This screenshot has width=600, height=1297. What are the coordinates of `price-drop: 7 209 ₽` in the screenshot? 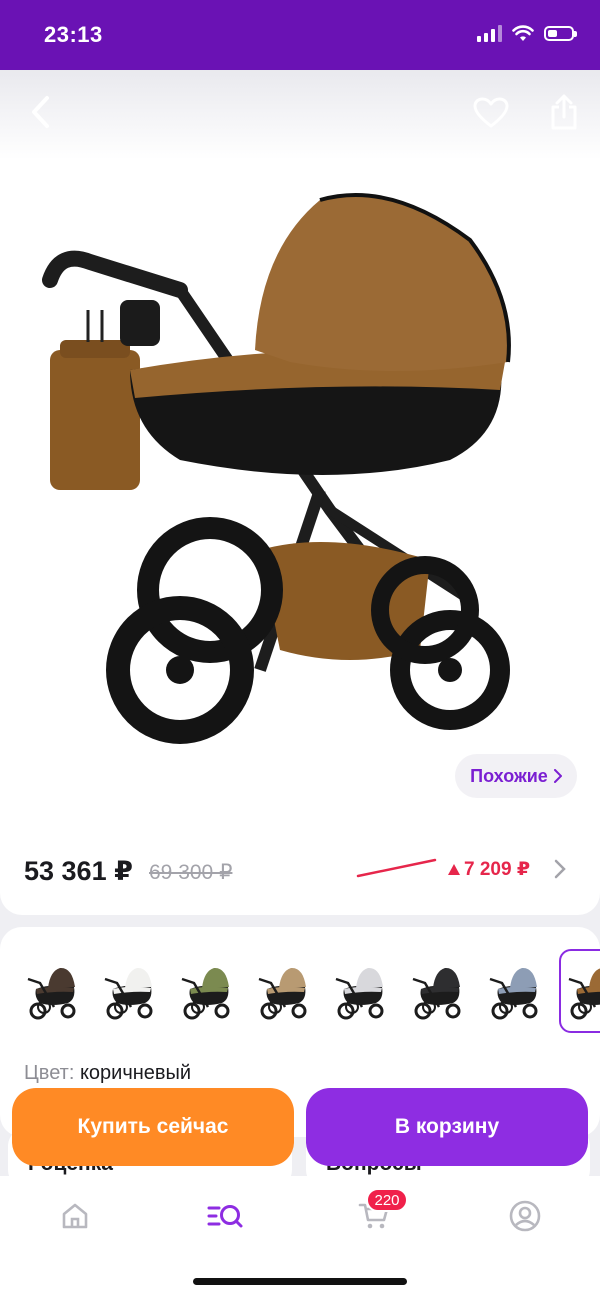 It's located at (489, 869).